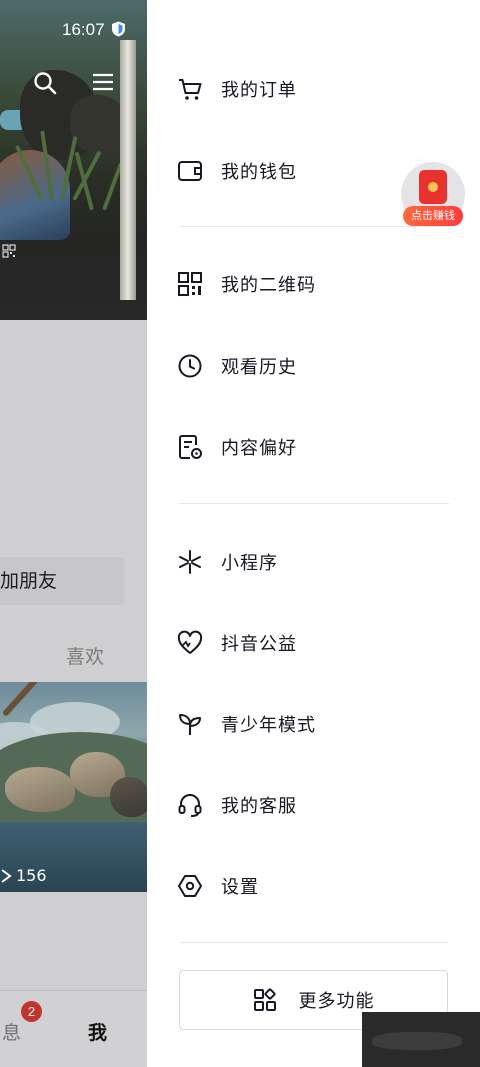 The width and height of the screenshot is (480, 1067). What do you see at coordinates (31, 875) in the screenshot?
I see `play-count-value: 156` at bounding box center [31, 875].